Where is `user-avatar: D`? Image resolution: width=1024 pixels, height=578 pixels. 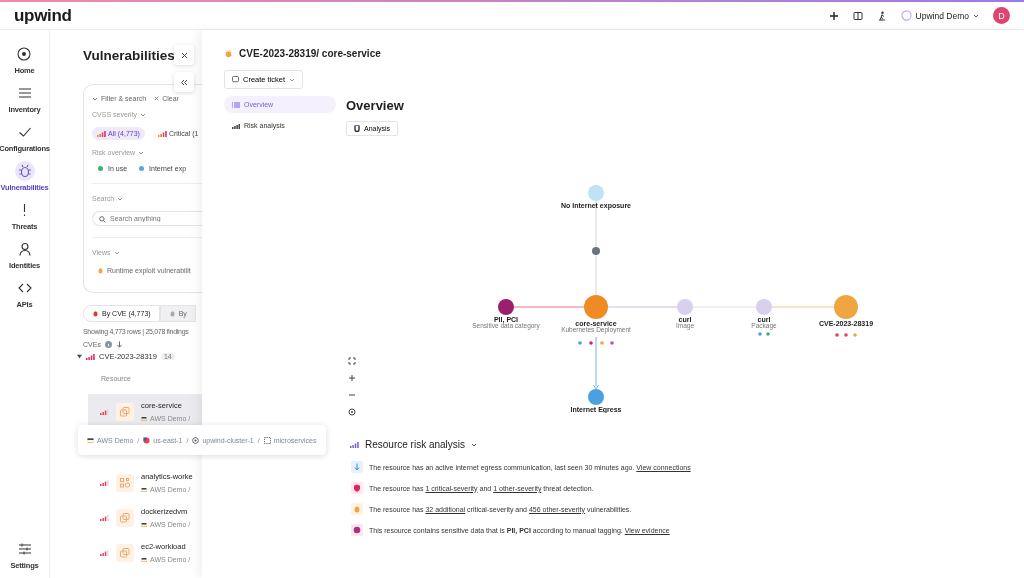
user-avatar: D is located at coordinates (1001, 15).